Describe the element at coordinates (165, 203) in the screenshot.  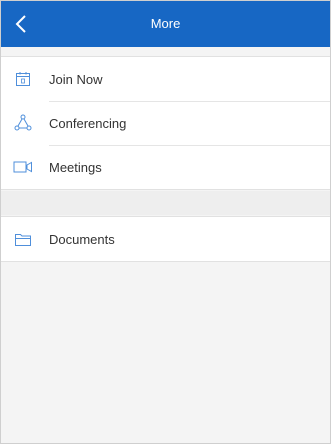
I see `section-divider` at that location.